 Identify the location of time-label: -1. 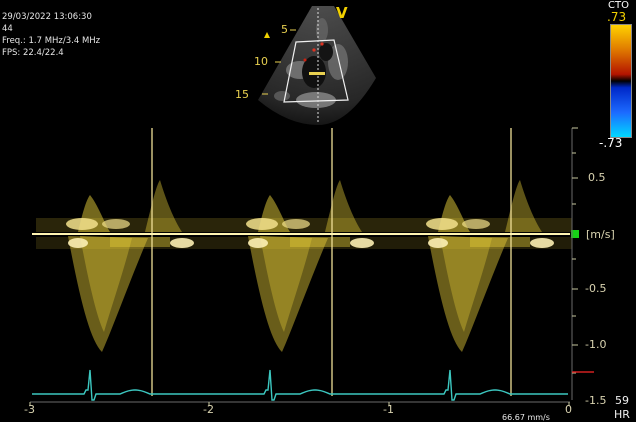
(388, 409).